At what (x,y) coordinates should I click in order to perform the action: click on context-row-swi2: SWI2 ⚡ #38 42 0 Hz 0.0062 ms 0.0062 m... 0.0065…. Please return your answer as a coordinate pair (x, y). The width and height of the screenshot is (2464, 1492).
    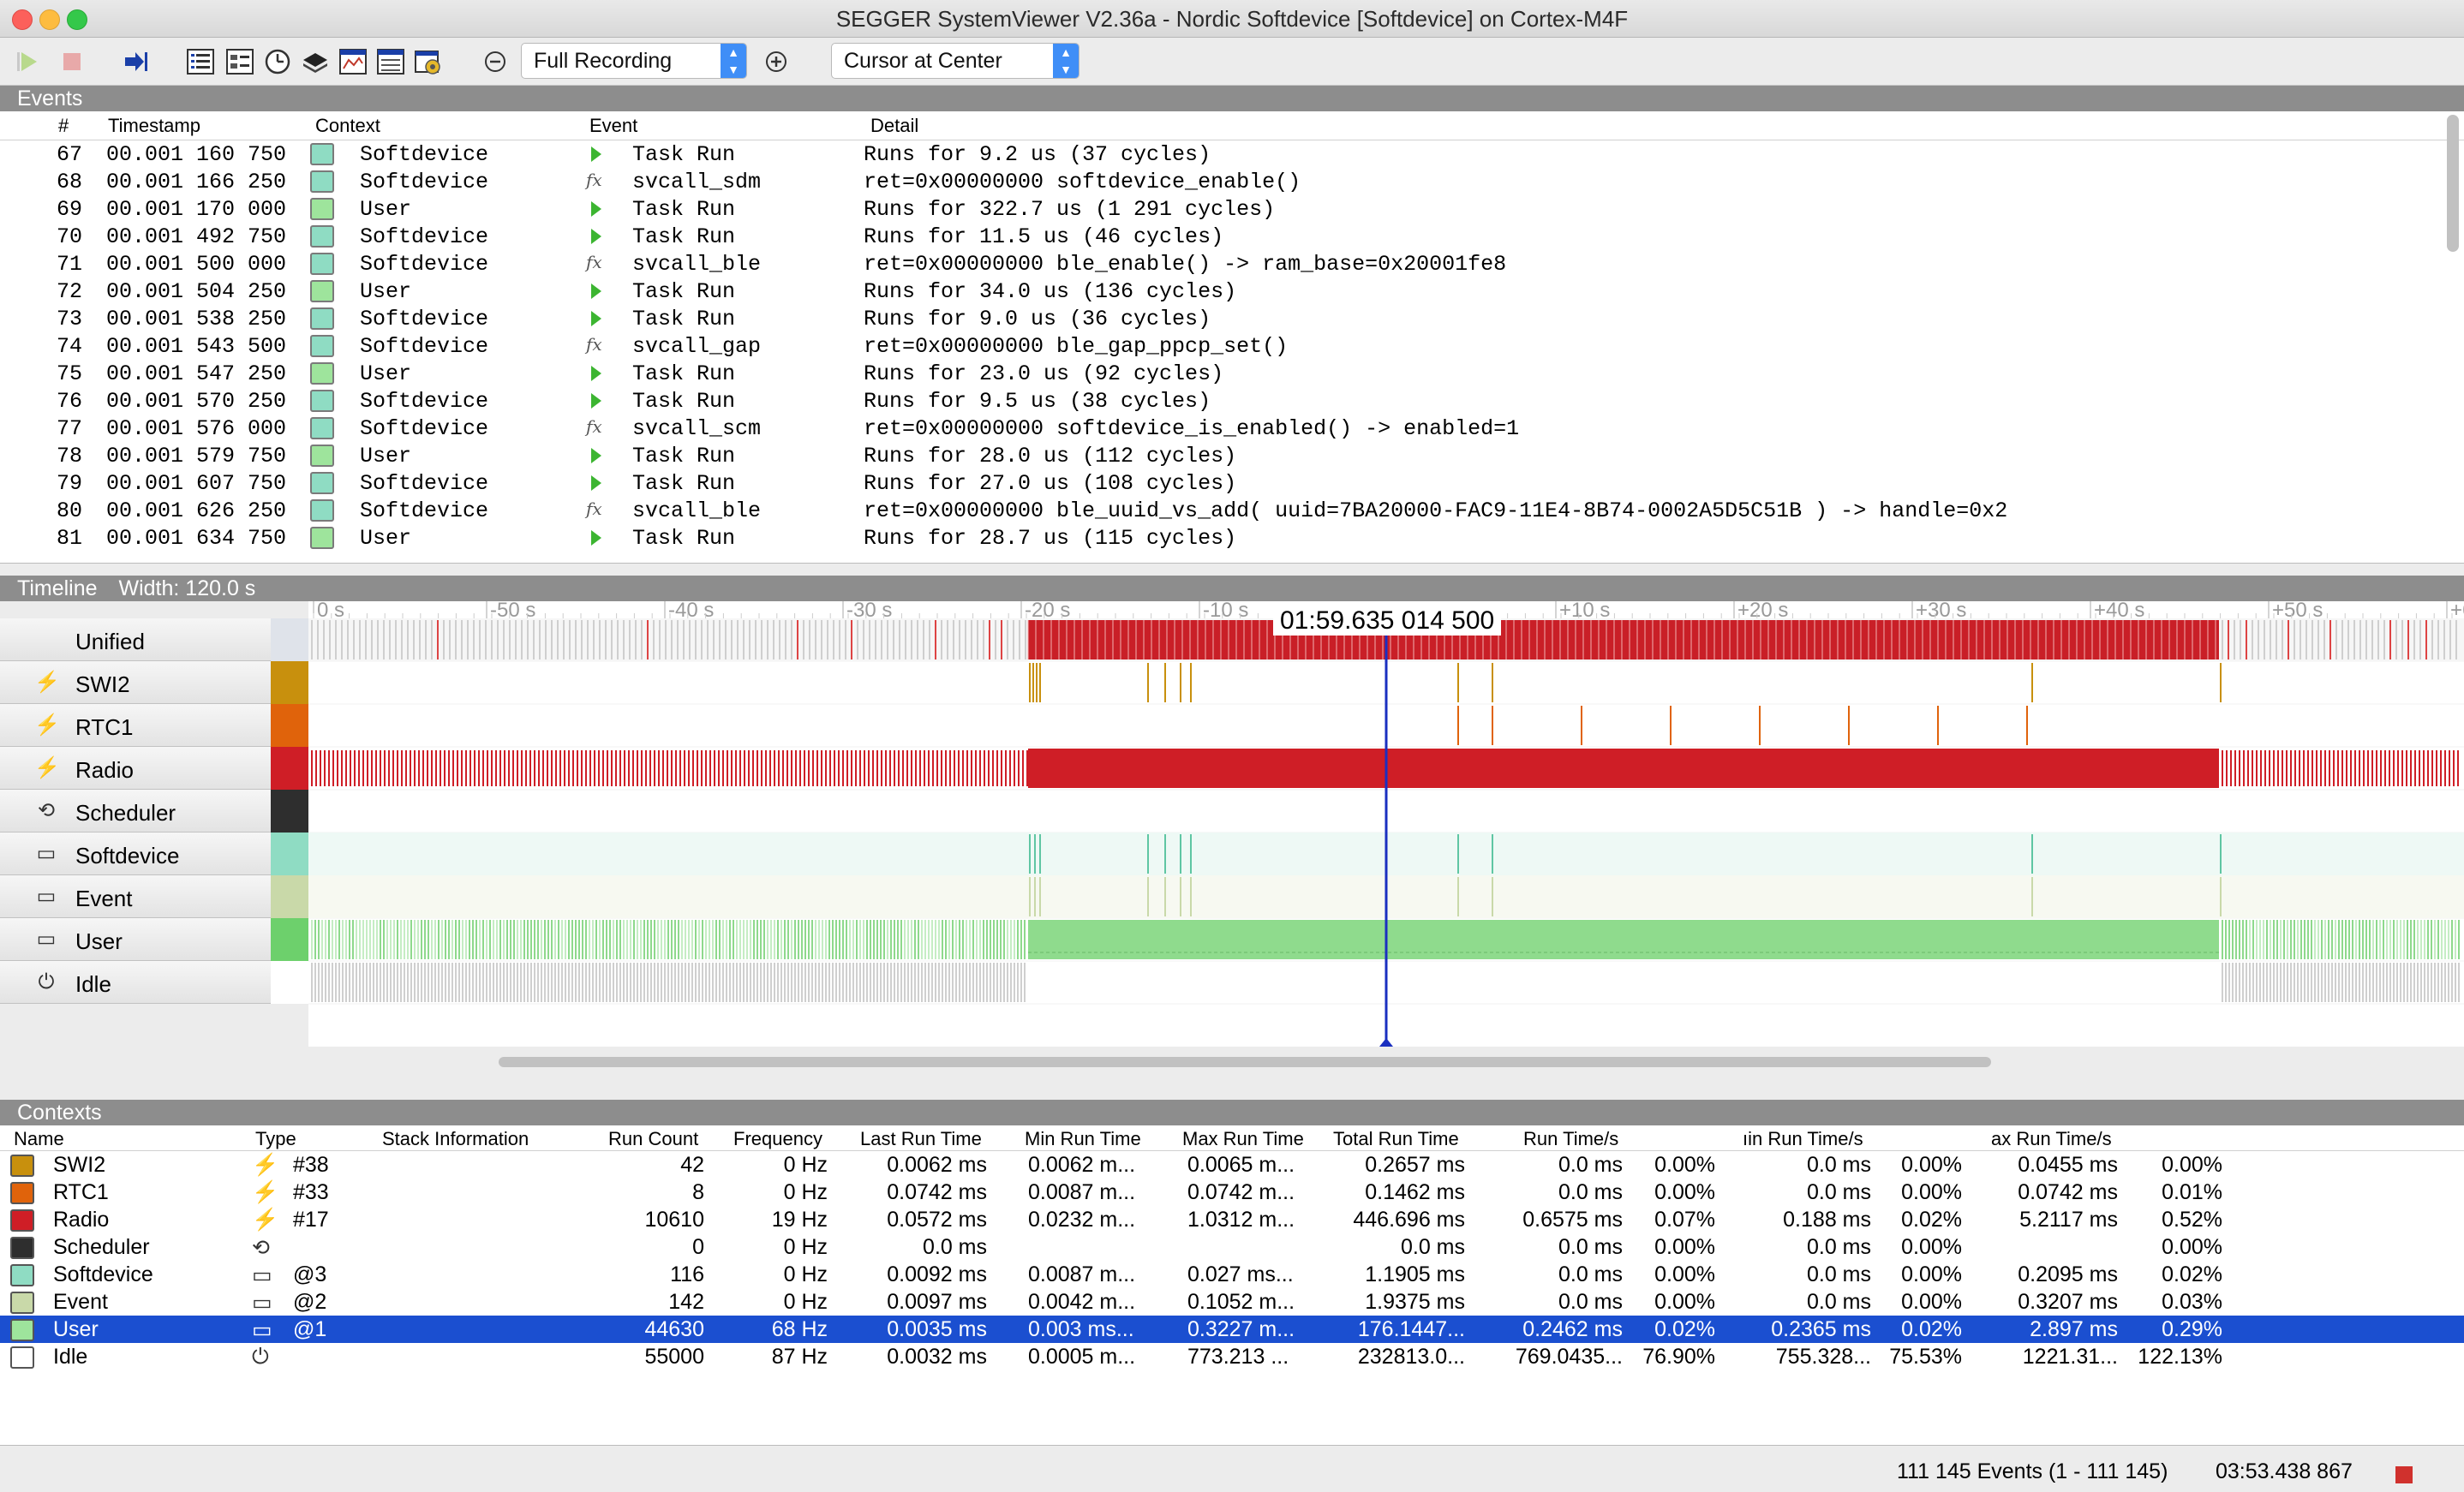
    Looking at the image, I should click on (1232, 1165).